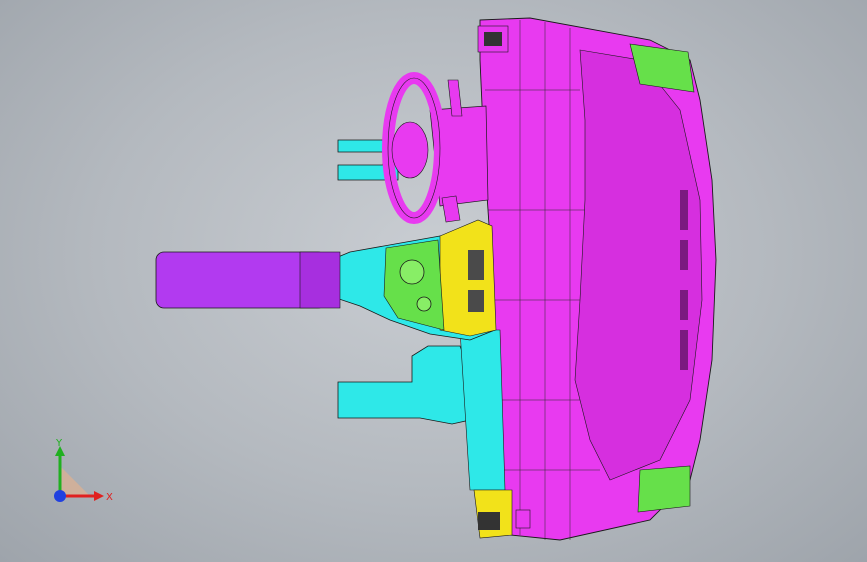  Describe the element at coordinates (412, 272) in the screenshot. I see `control-knob` at that location.